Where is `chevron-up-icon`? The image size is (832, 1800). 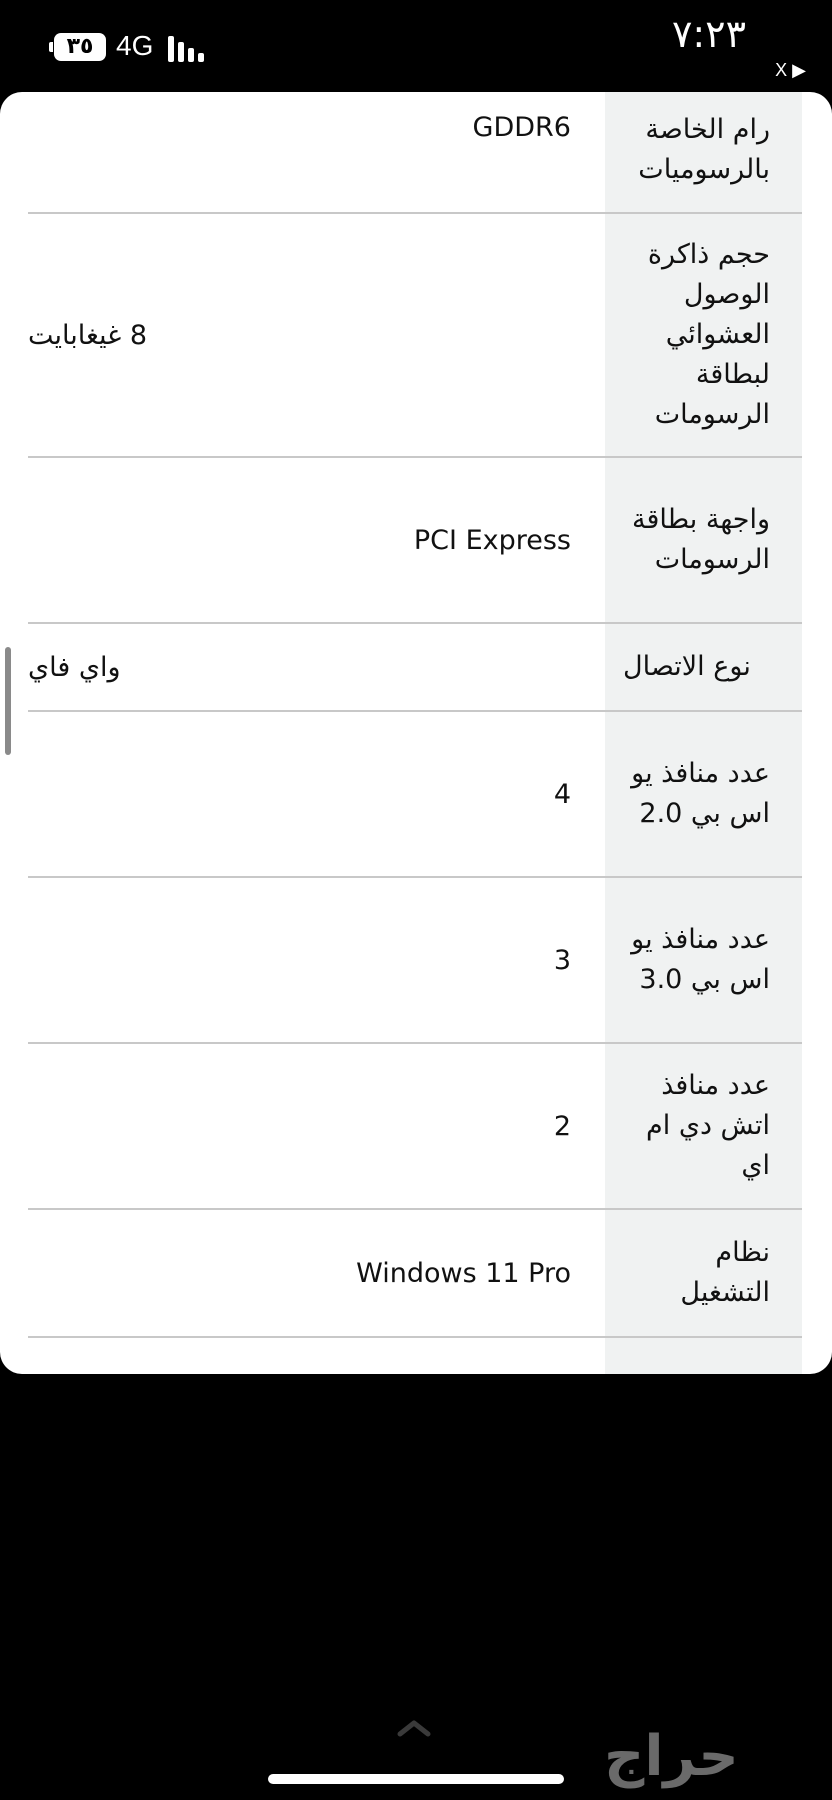 chevron-up-icon is located at coordinates (414, 1728).